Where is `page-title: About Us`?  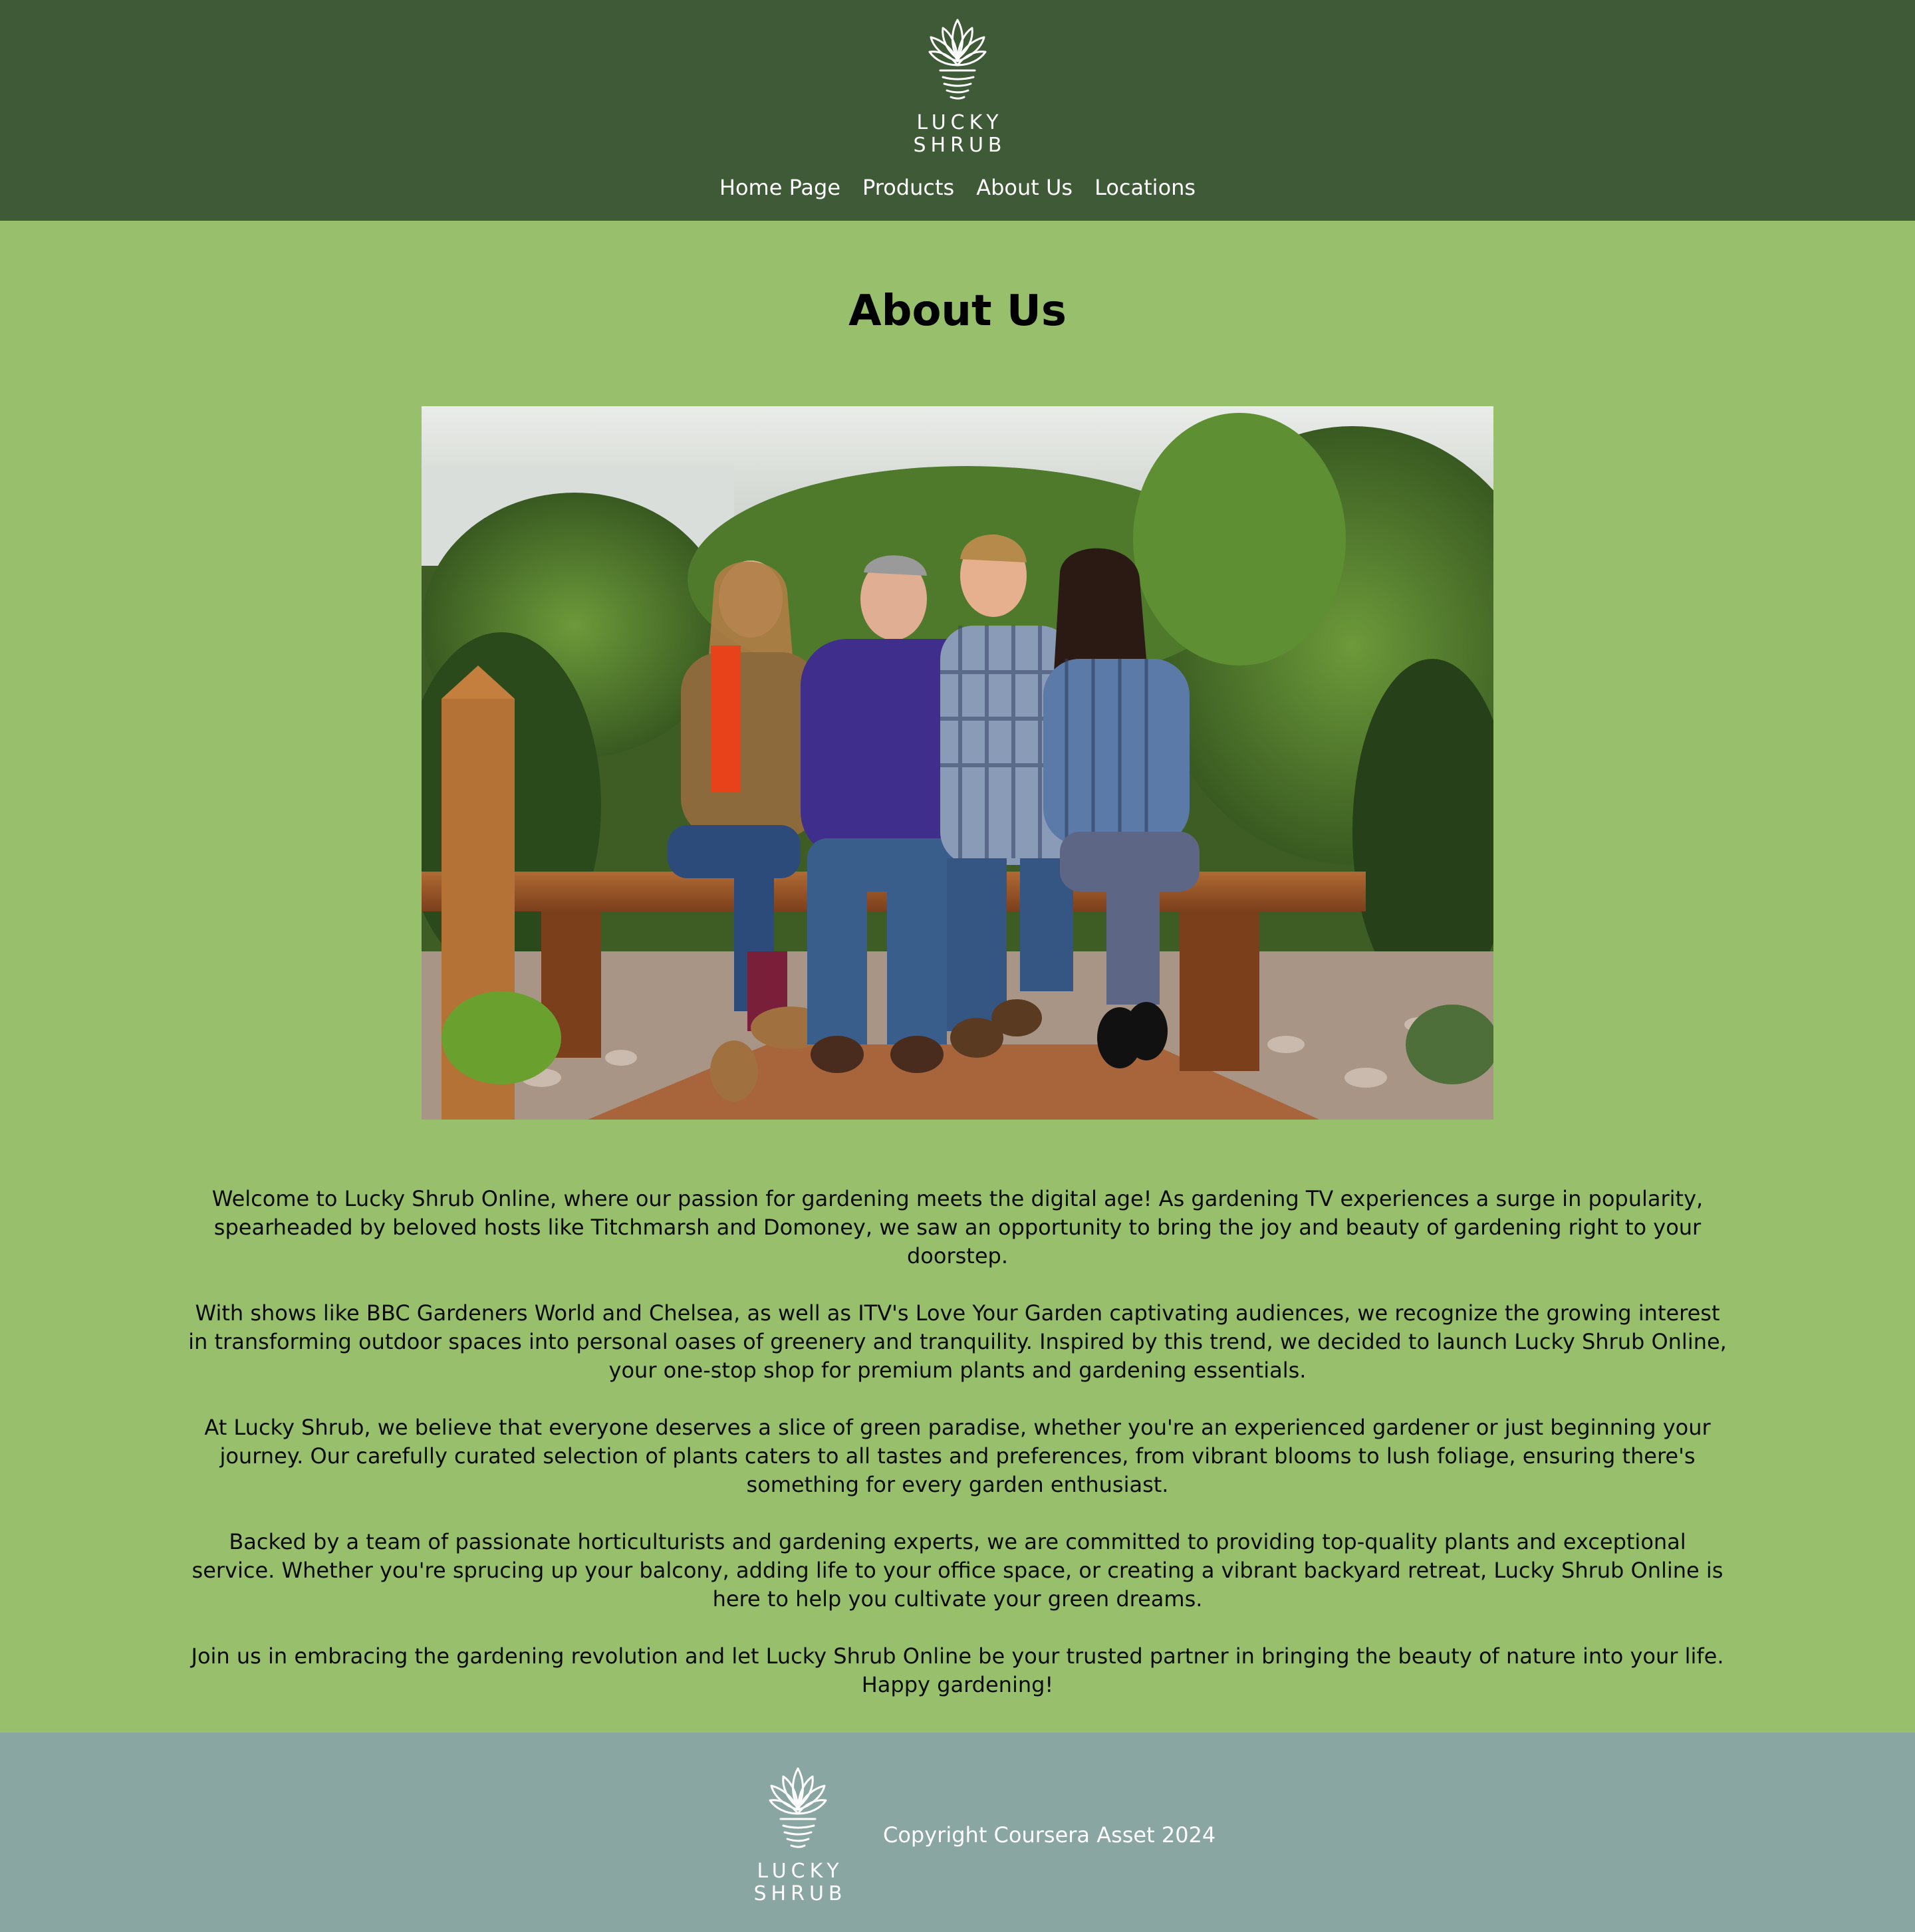 page-title: About Us is located at coordinates (957, 311).